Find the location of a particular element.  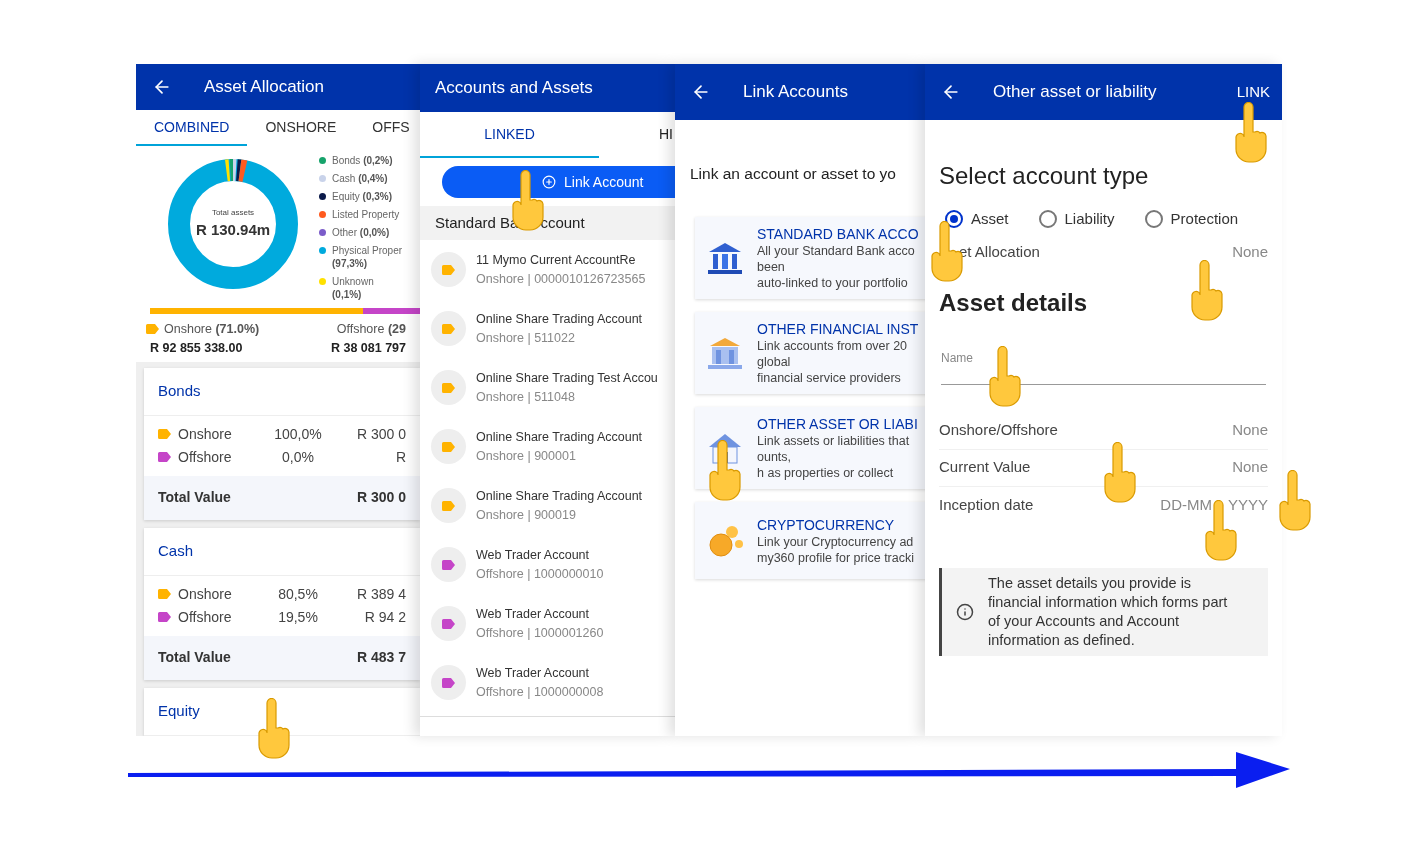

account-row: Web Trader Account Offshore | 1000000010 is located at coordinates (547, 564).